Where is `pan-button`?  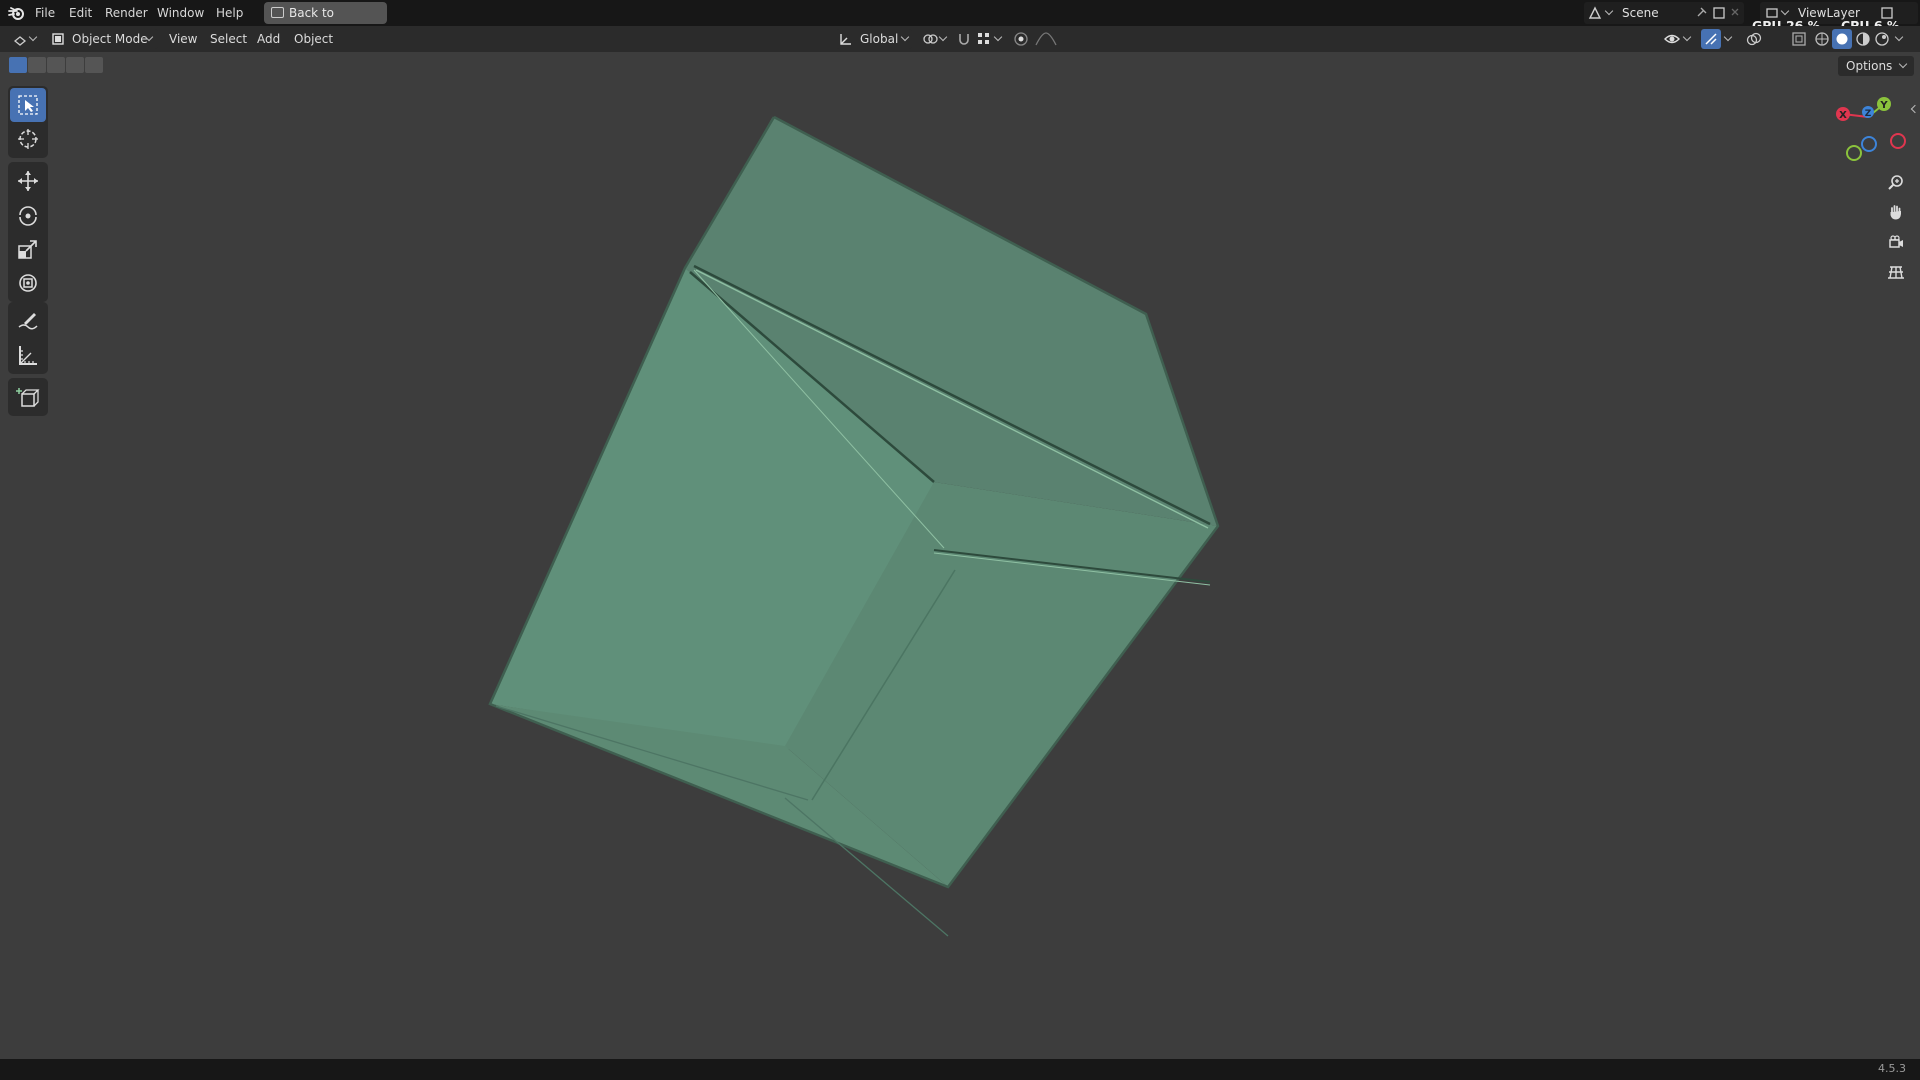
pan-button is located at coordinates (1896, 212).